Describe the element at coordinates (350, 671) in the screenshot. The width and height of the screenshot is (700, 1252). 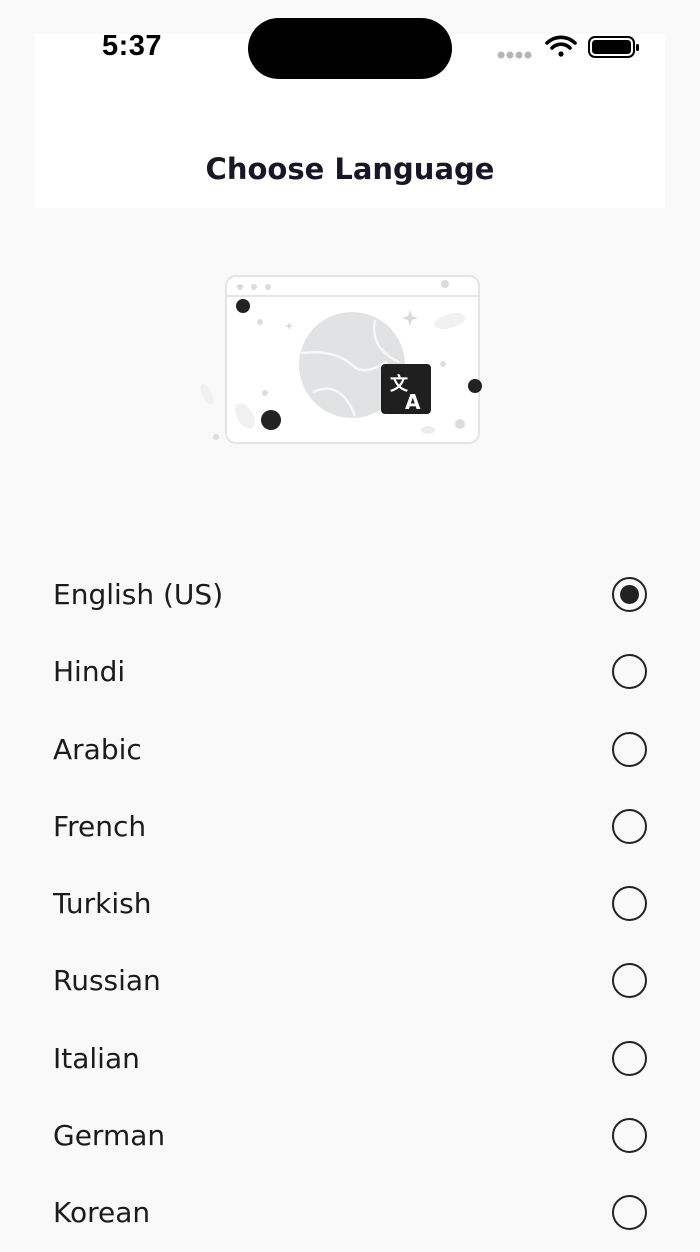
I see `language-option-hindi: Hindi` at that location.